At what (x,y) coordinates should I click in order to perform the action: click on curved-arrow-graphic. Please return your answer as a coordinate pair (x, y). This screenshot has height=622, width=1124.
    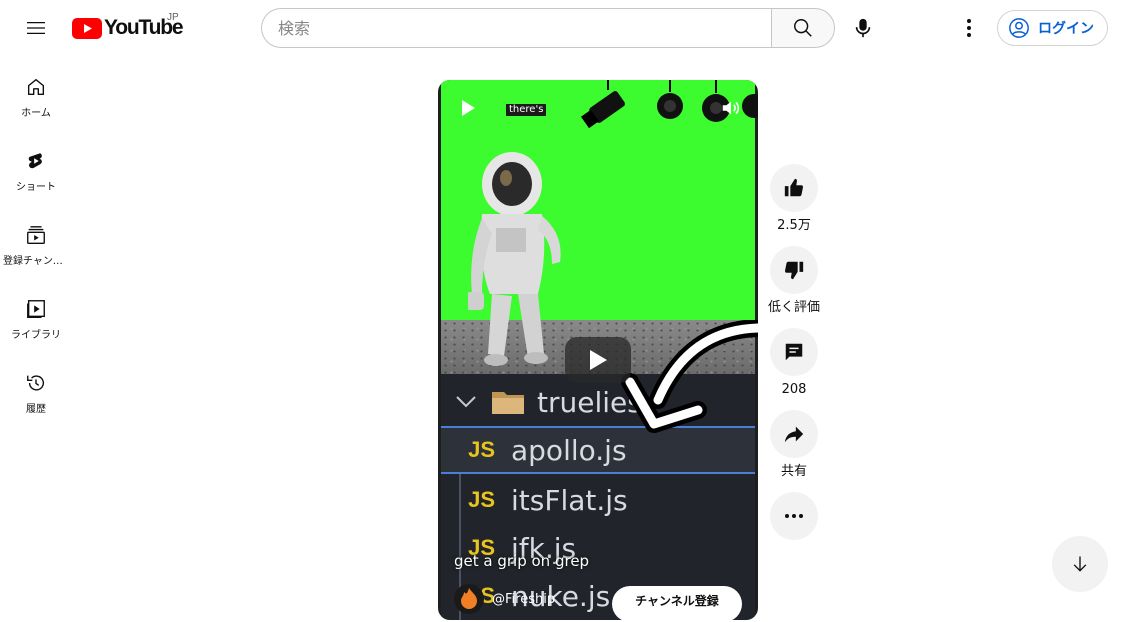
    Looking at the image, I should click on (689, 376).